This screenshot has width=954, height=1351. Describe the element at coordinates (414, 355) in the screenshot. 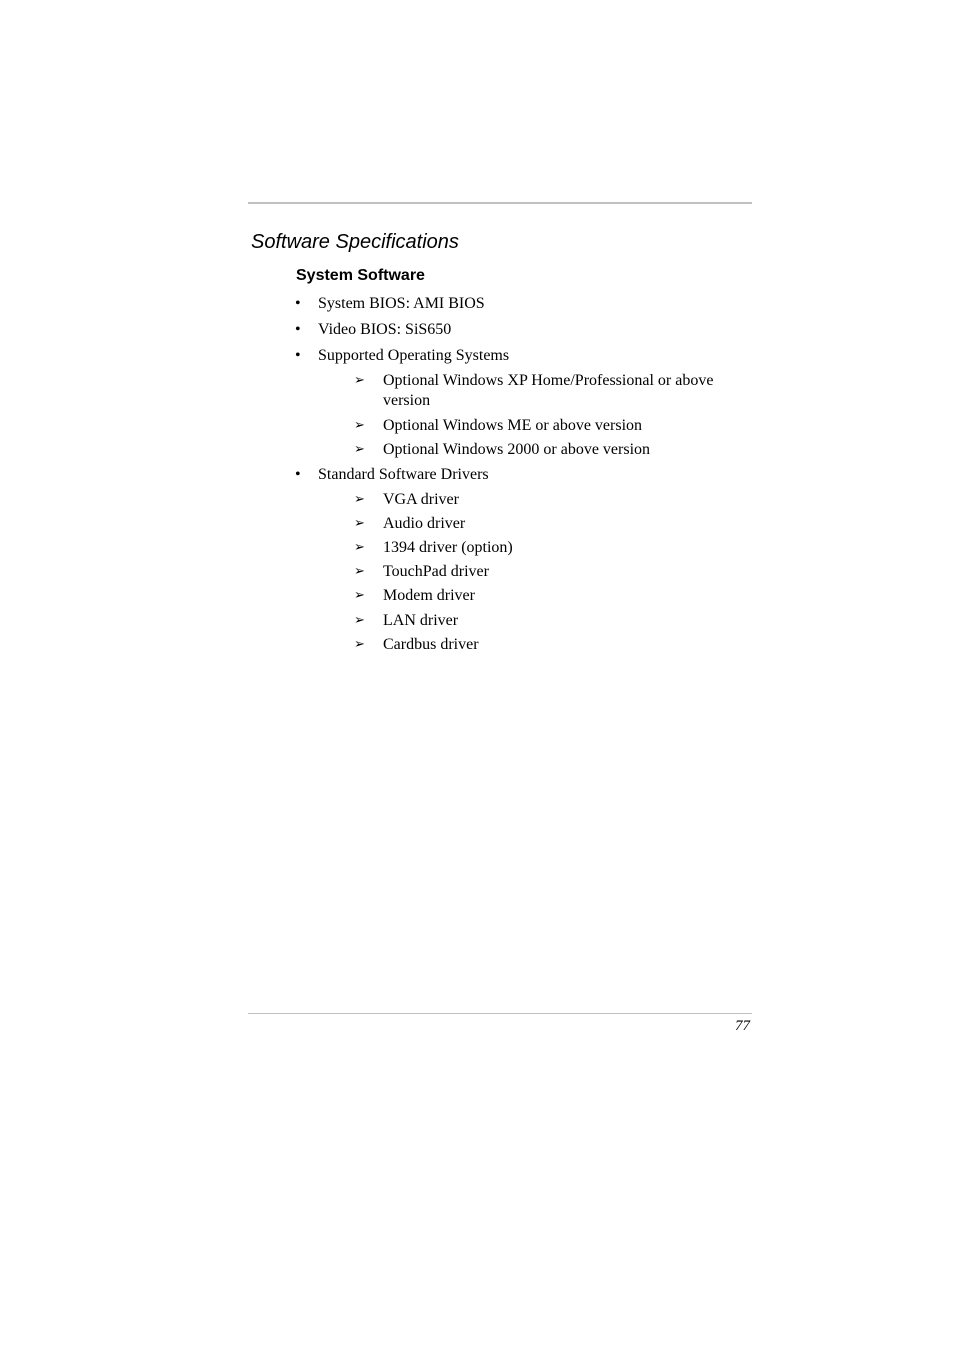

I see `list-item-supported-os: Supported Operating Systems` at that location.